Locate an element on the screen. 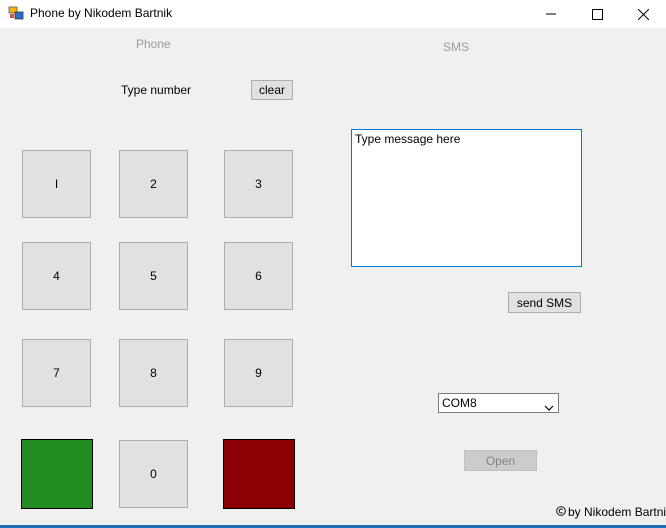  maximize-button is located at coordinates (597, 14).